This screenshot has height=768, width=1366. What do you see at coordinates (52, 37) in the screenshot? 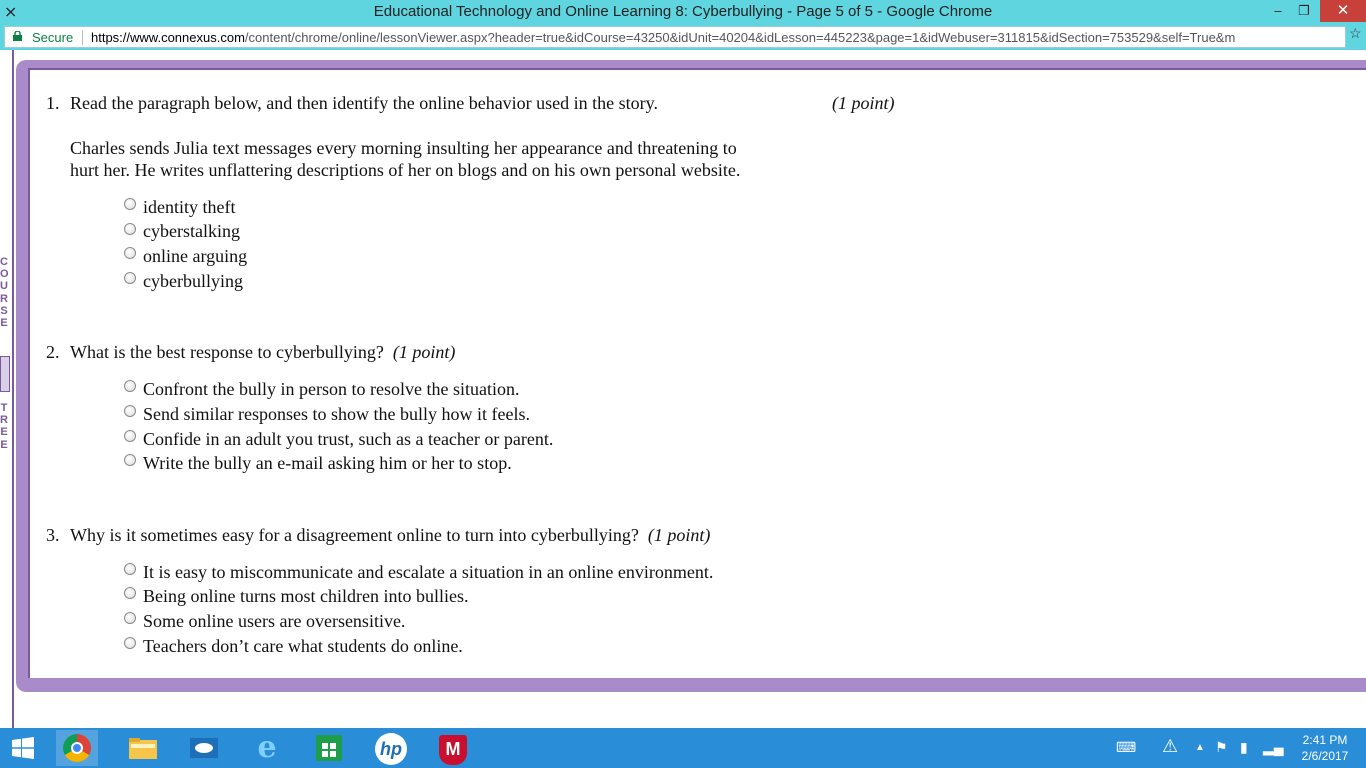
I see `secure-label: Secure` at bounding box center [52, 37].